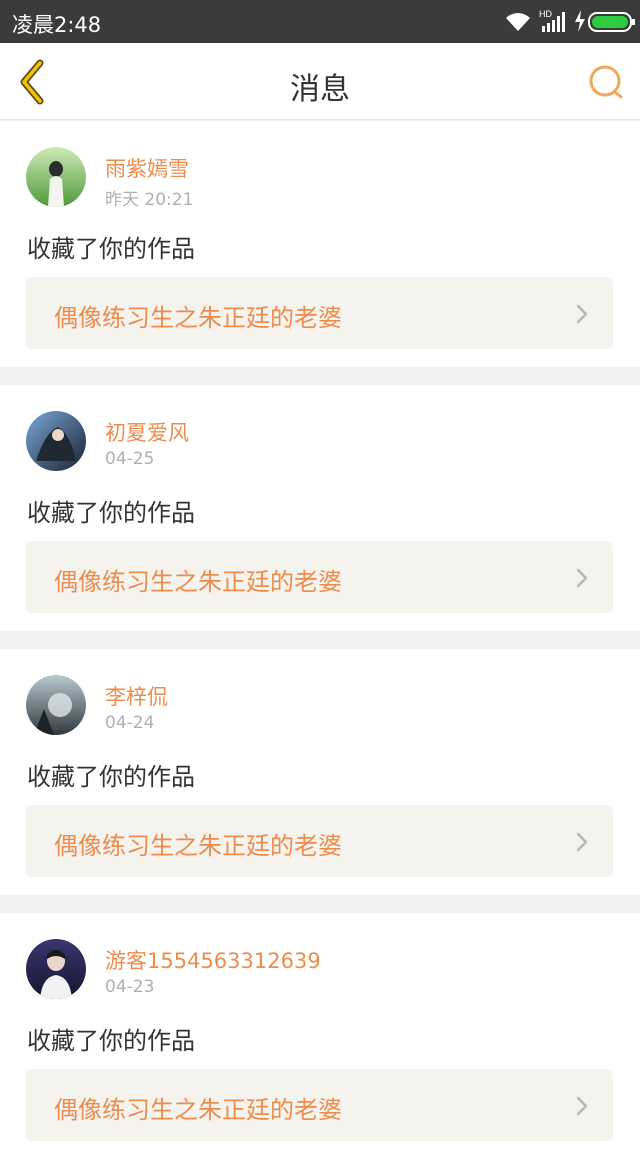 Image resolution: width=640 pixels, height=1159 pixels. Describe the element at coordinates (149, 200) in the screenshot. I see `message-time: 昨天 20:21` at that location.